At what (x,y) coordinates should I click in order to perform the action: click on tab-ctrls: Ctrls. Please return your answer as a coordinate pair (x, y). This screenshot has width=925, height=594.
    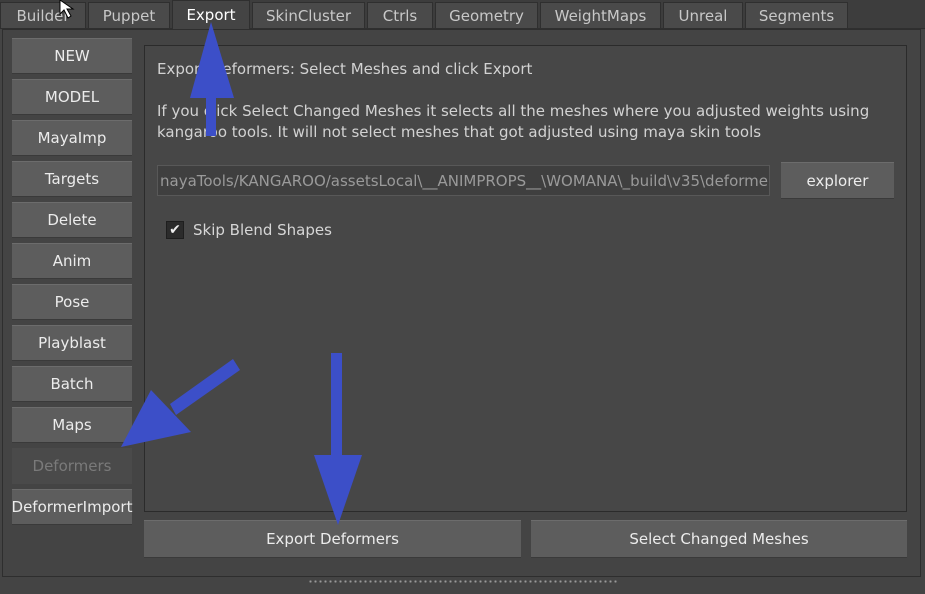
    Looking at the image, I should click on (400, 15).